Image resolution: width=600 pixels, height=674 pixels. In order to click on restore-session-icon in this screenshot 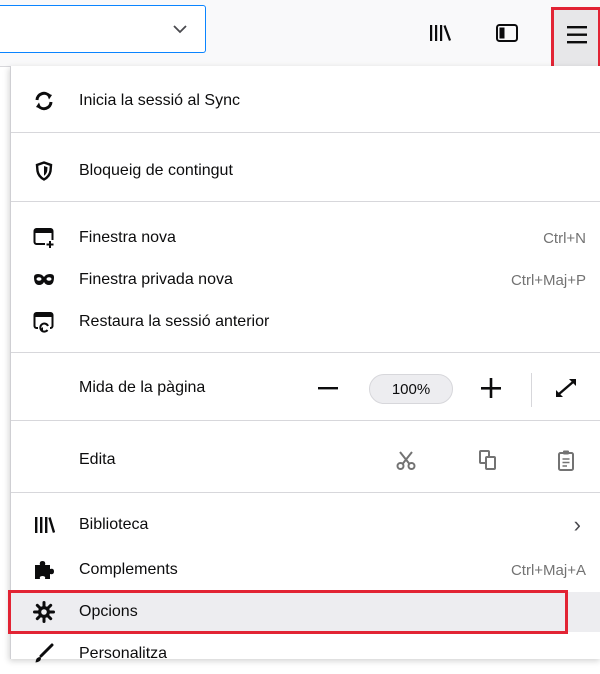, I will do `click(44, 322)`.